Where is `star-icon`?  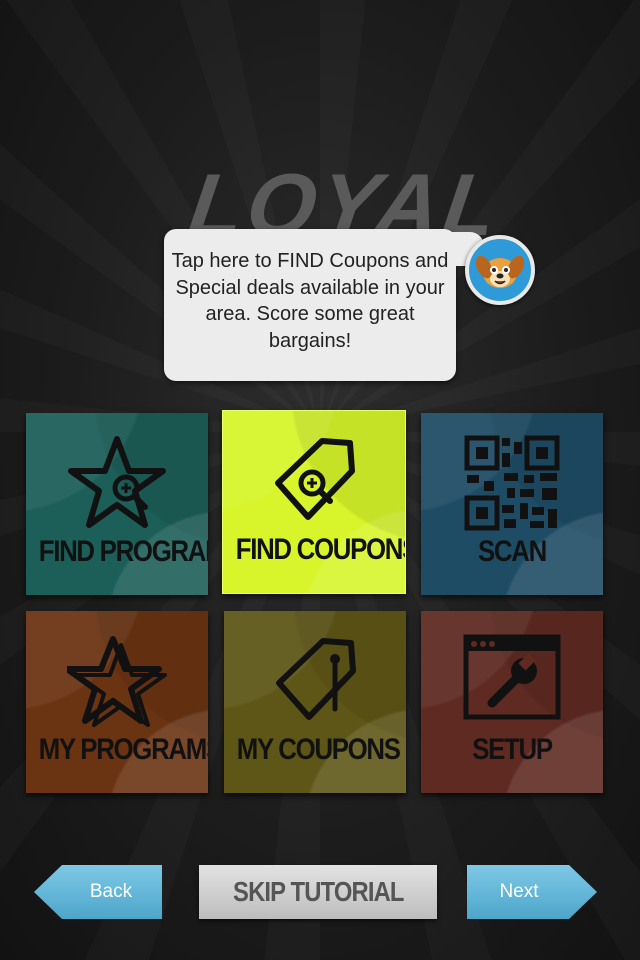 star-icon is located at coordinates (117, 681).